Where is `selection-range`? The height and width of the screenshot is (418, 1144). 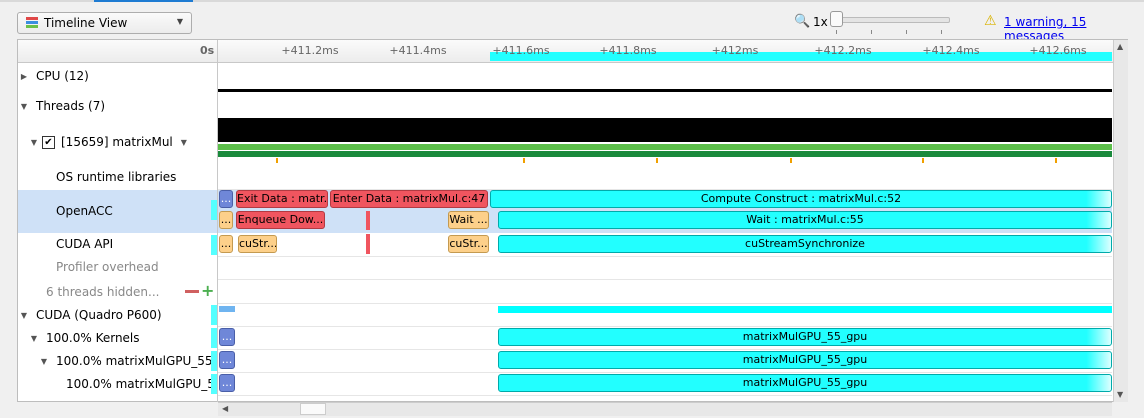
selection-range is located at coordinates (801, 56).